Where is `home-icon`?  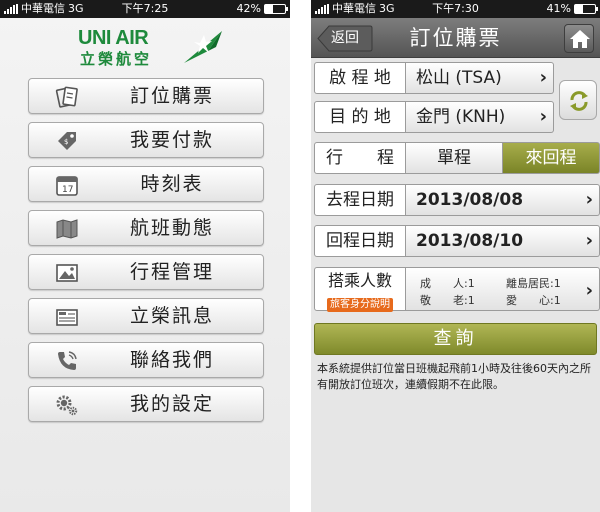 home-icon is located at coordinates (580, 39).